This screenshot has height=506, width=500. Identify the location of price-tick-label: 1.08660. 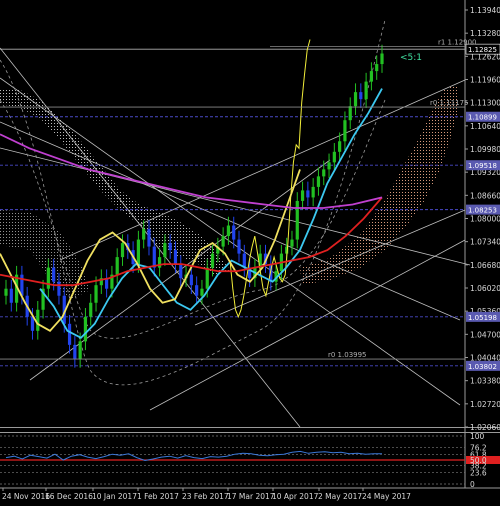
(485, 195).